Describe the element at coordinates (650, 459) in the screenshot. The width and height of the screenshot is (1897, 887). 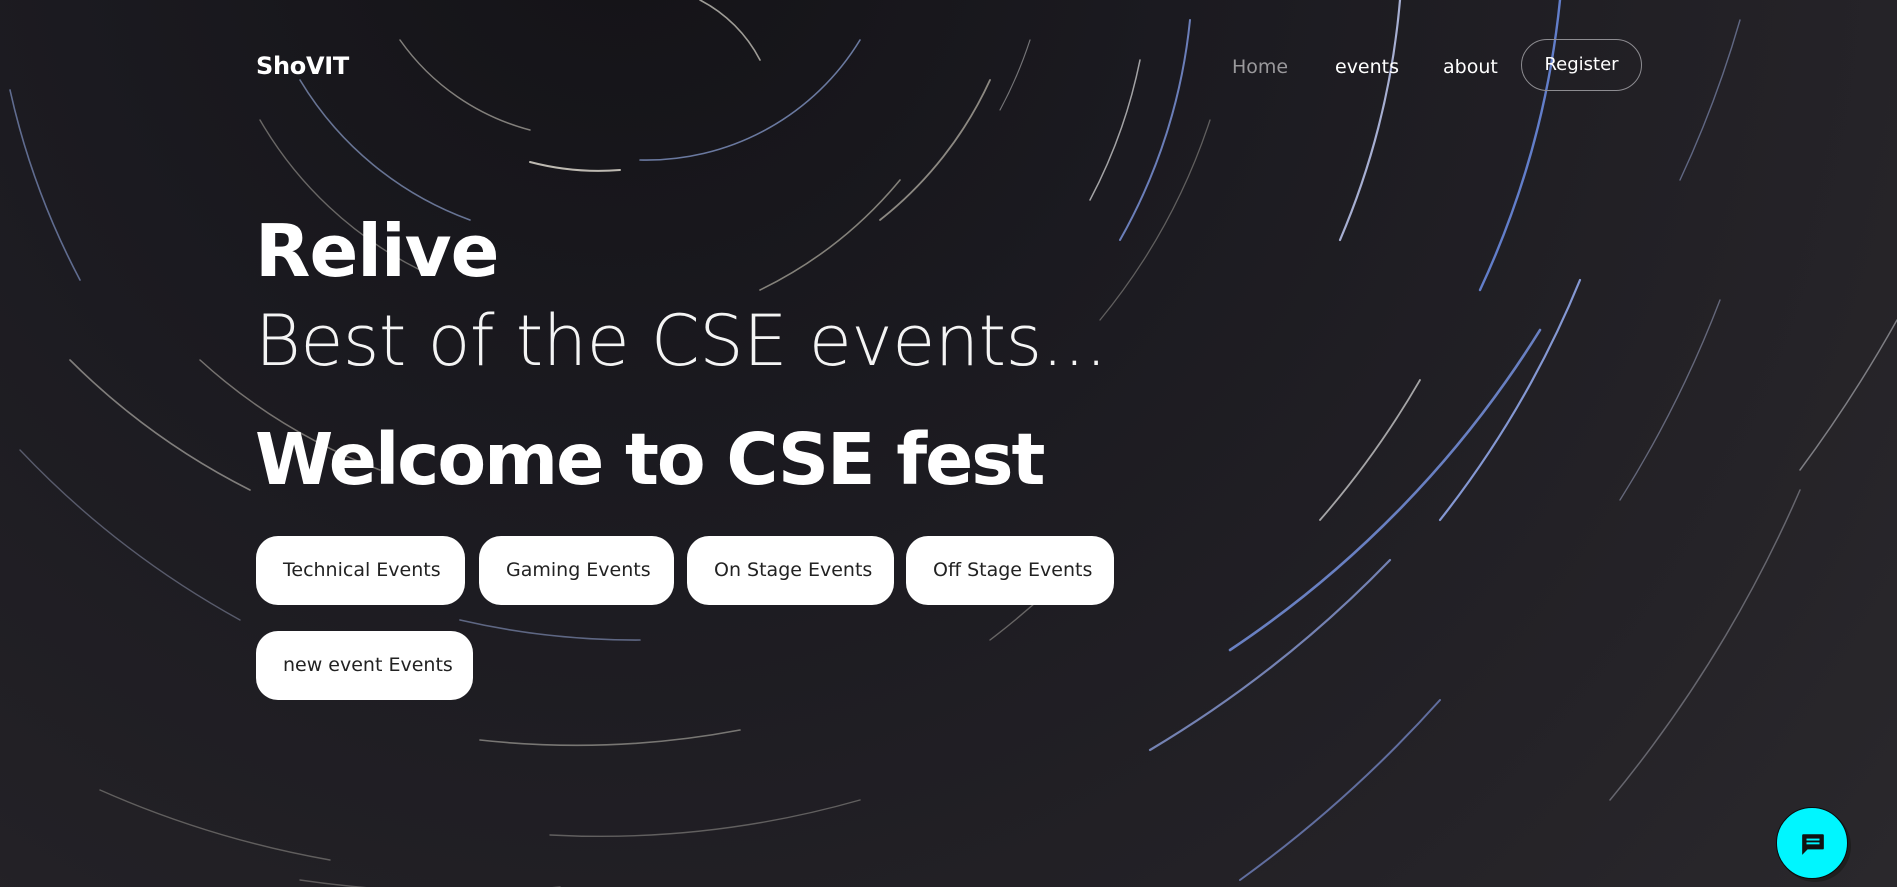
I see `hero-welcome-heading: Welcome to CSE fest` at that location.